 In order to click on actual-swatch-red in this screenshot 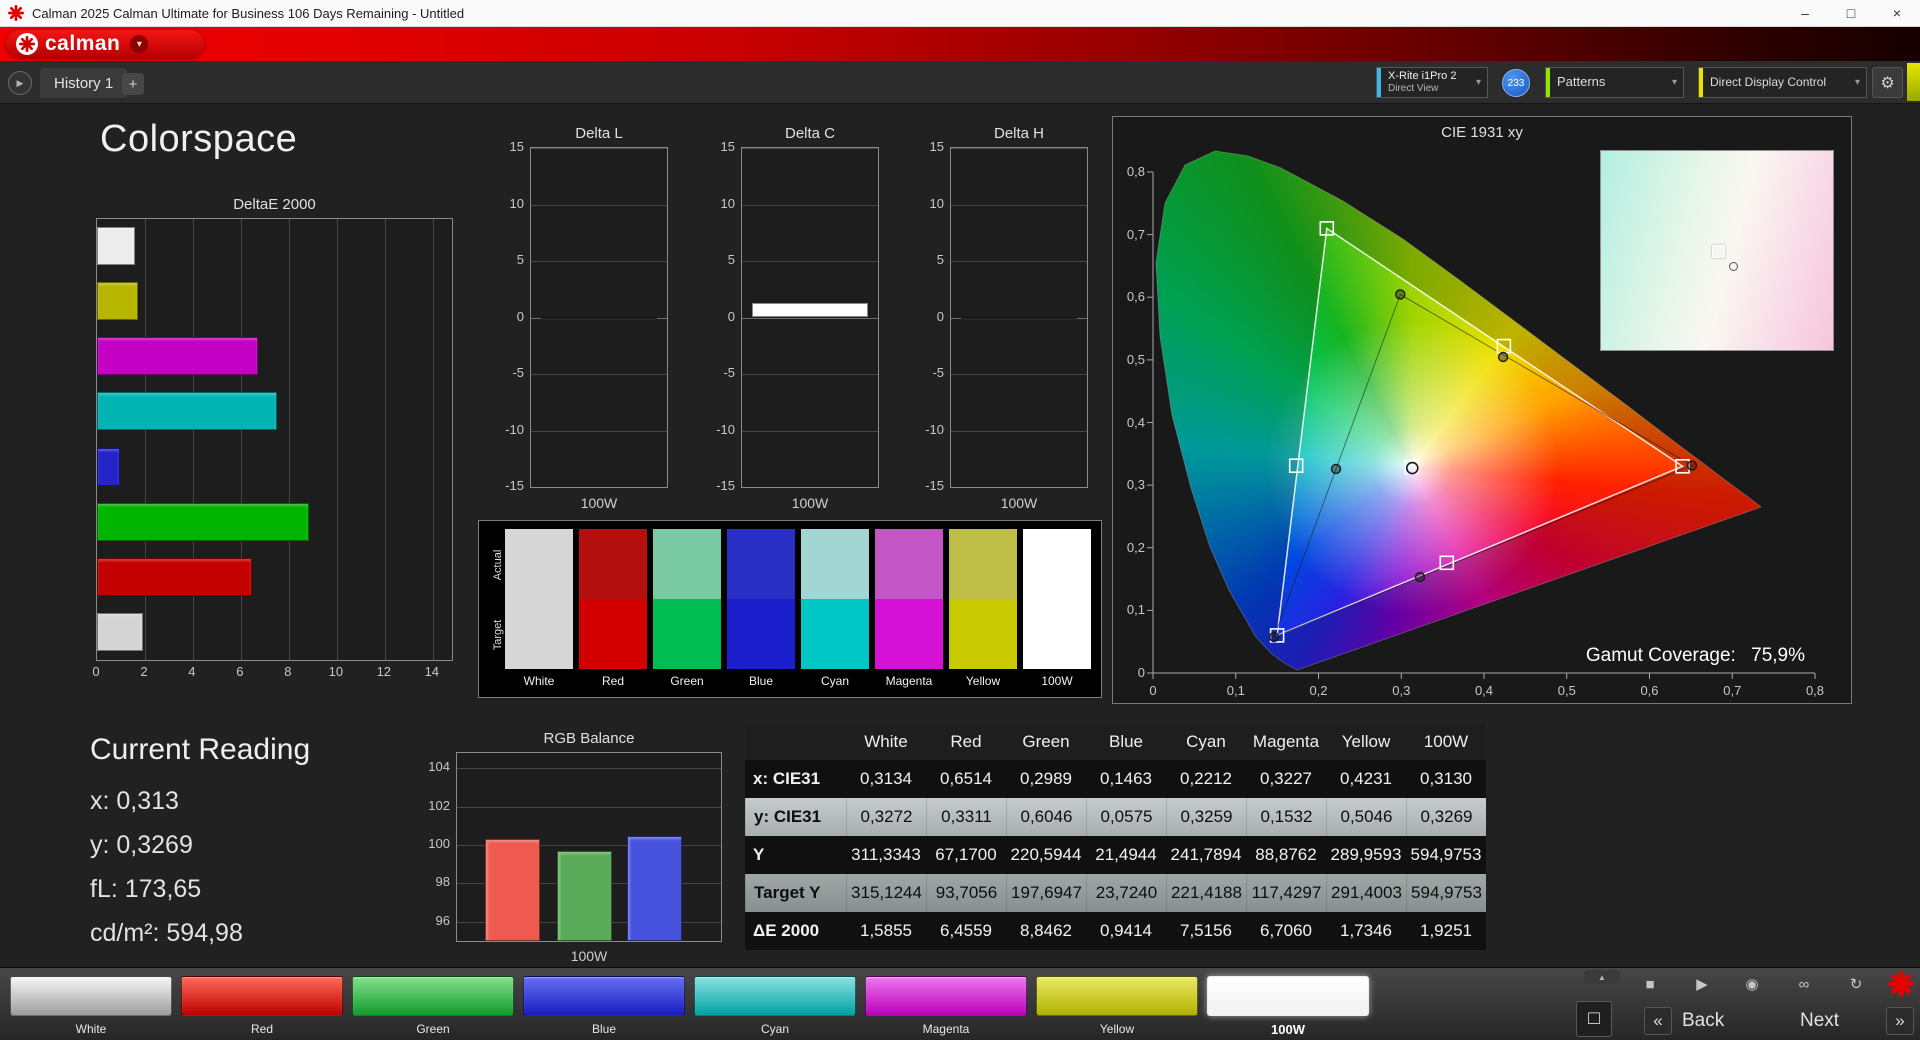, I will do `click(613, 564)`.